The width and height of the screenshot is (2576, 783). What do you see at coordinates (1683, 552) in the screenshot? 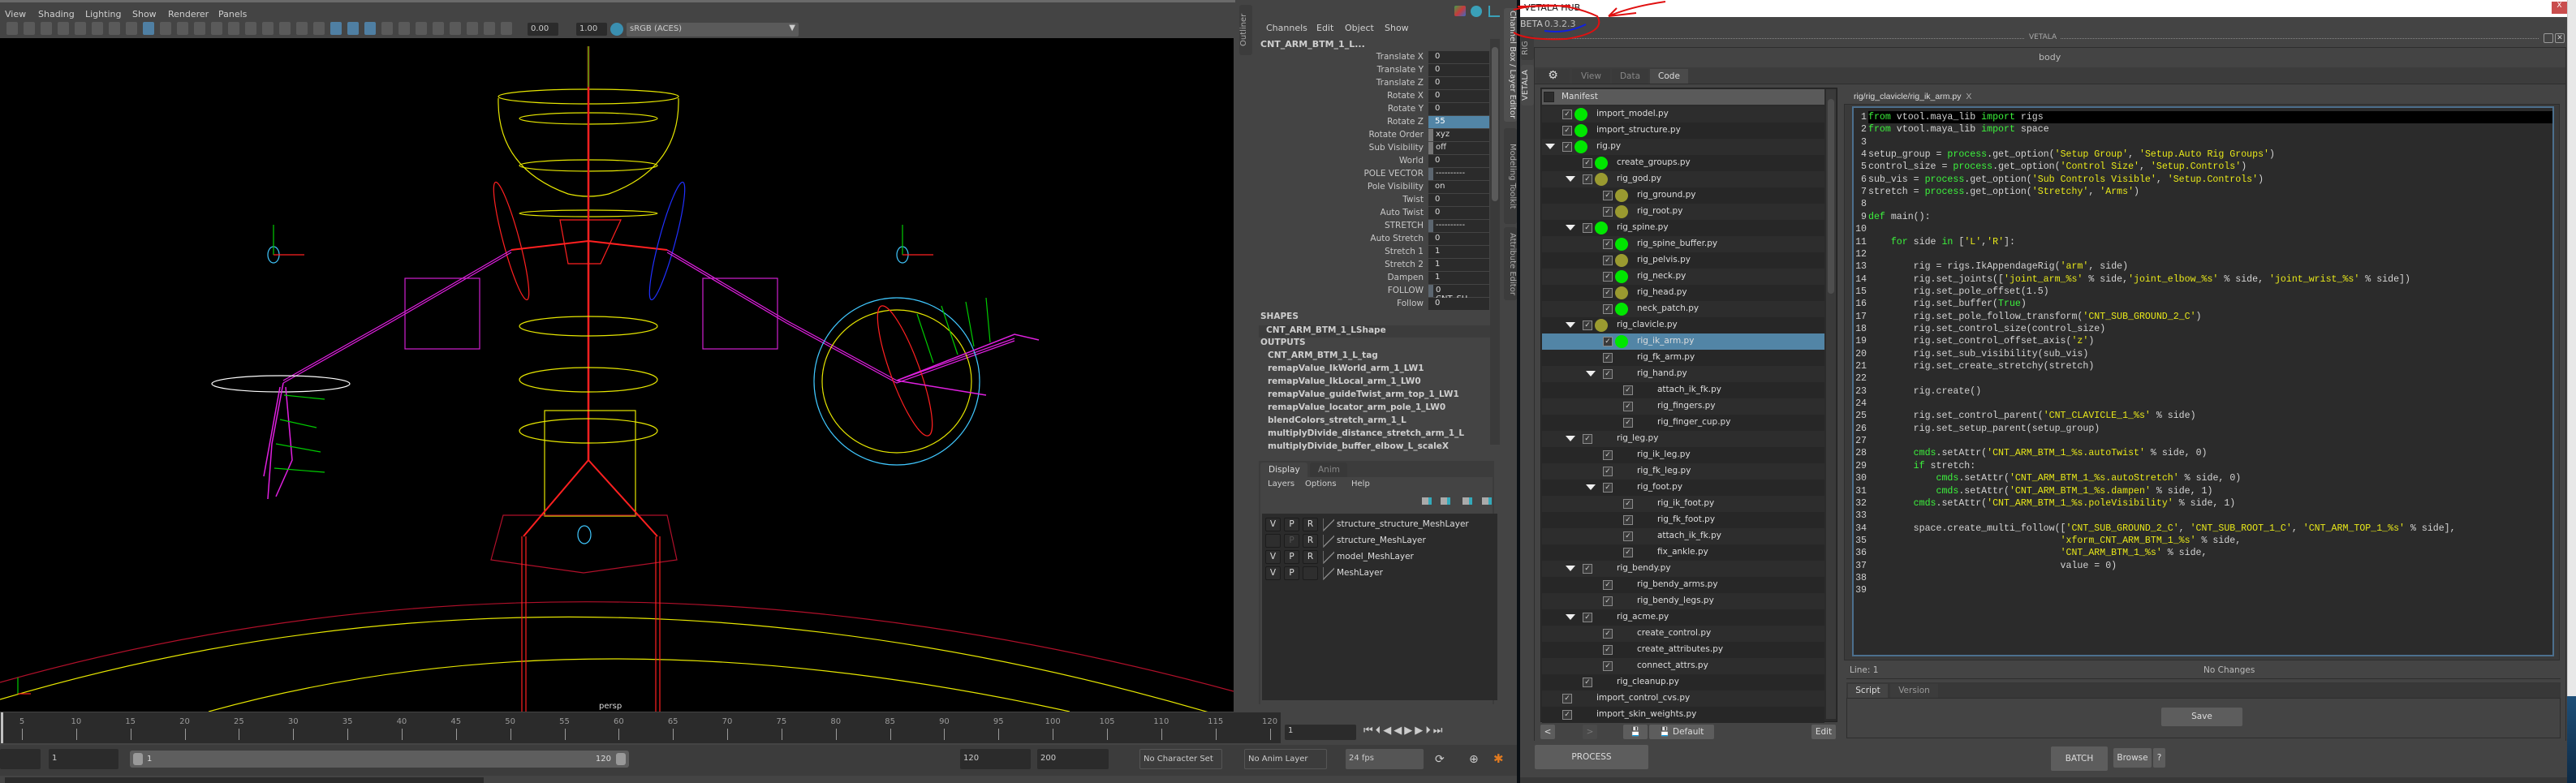
I see `tree-item: ✓ fix_ankle.py` at bounding box center [1683, 552].